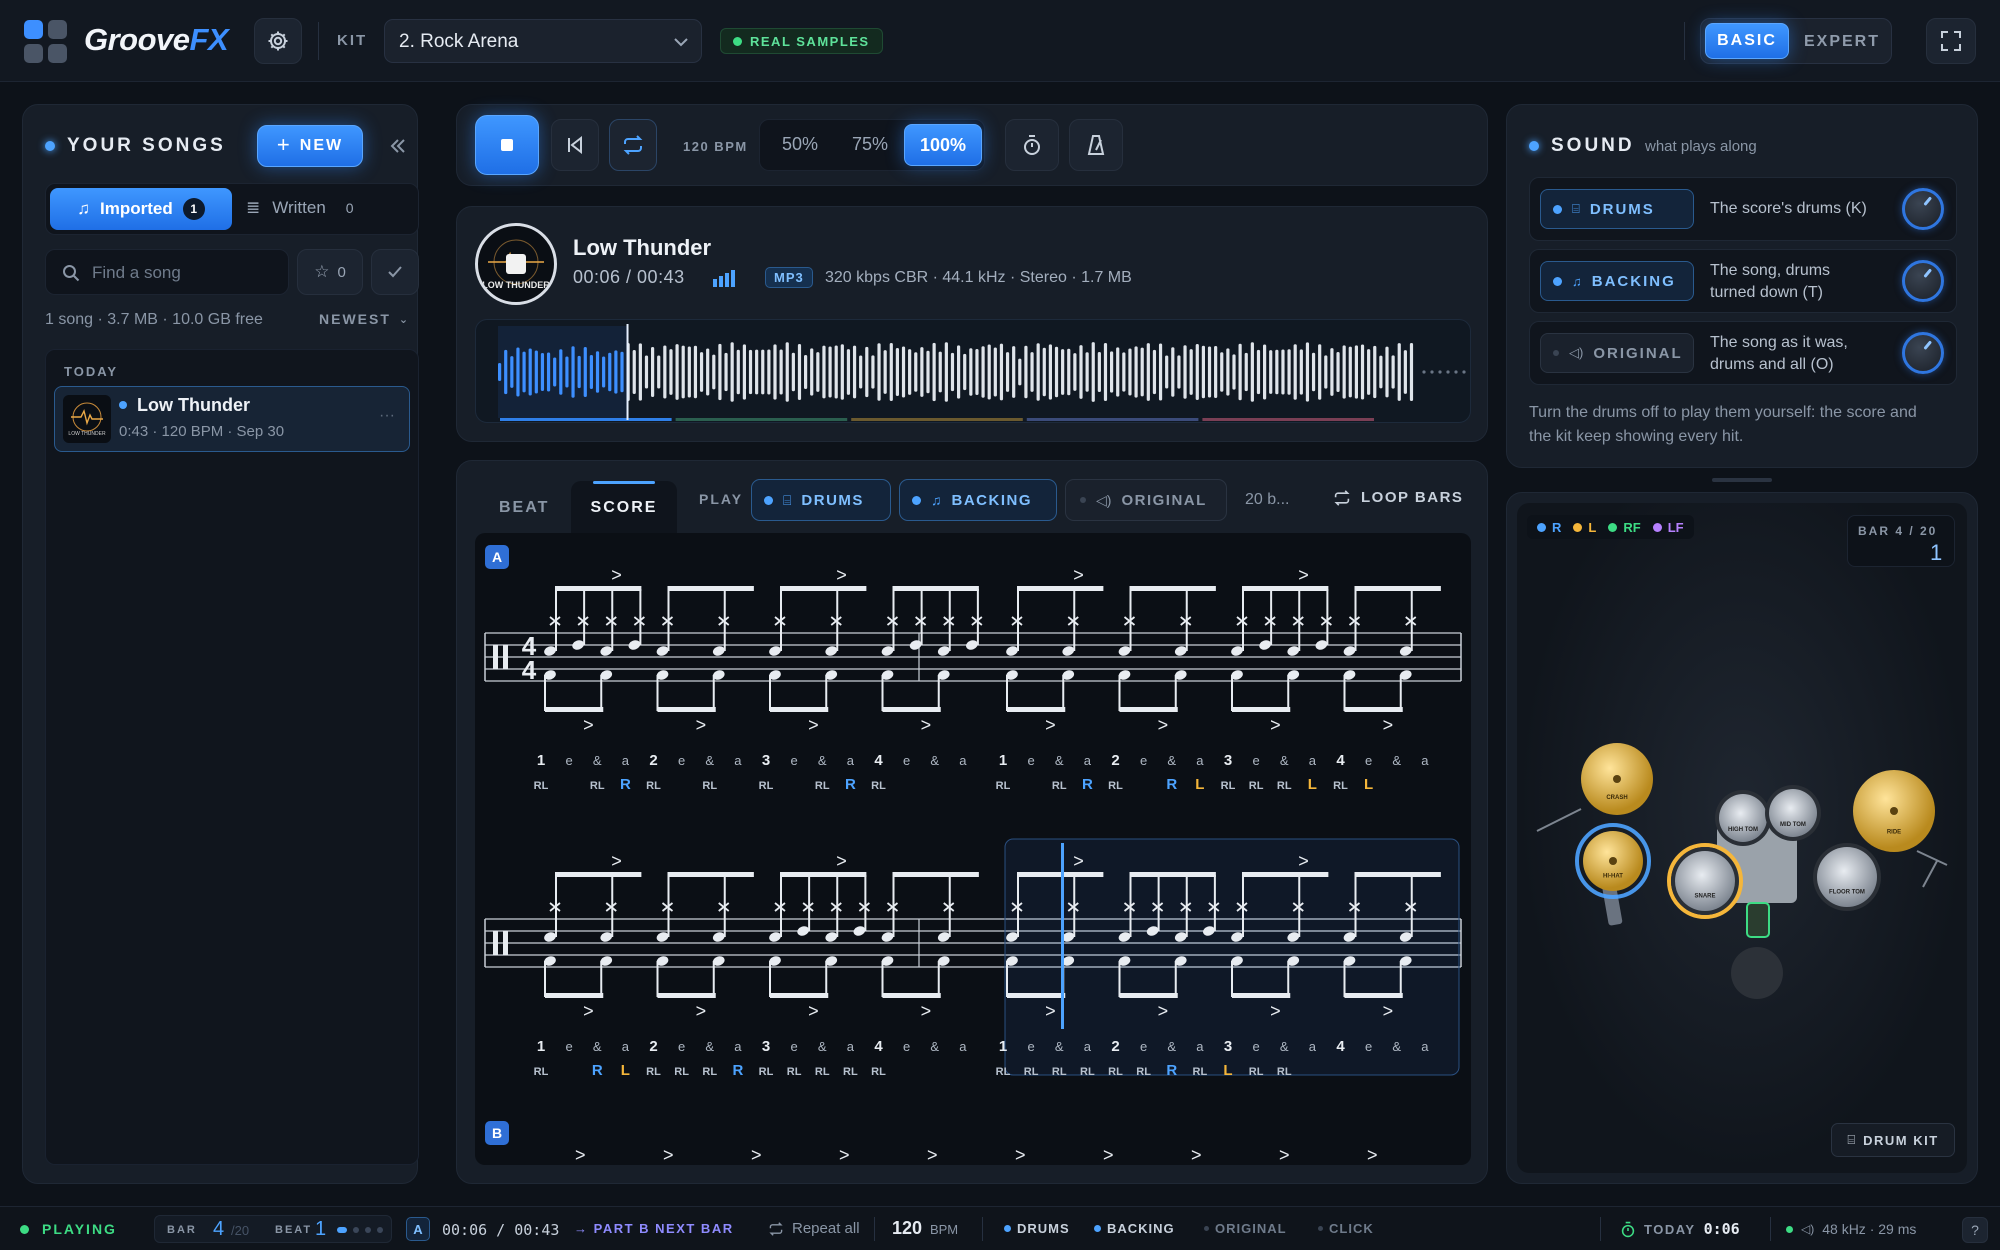 The height and width of the screenshot is (1250, 2000). Describe the element at coordinates (1146, 500) in the screenshot. I see `play-original-toggle: ◁) ORIGINAL` at that location.